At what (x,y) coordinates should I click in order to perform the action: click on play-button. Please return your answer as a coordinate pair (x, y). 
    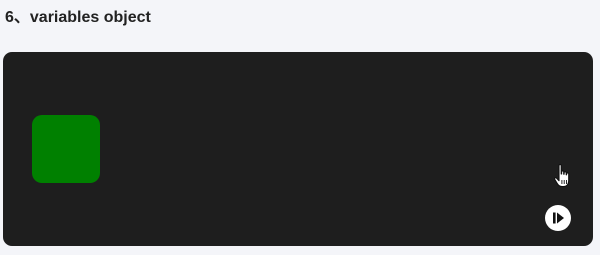
    Looking at the image, I should click on (558, 218).